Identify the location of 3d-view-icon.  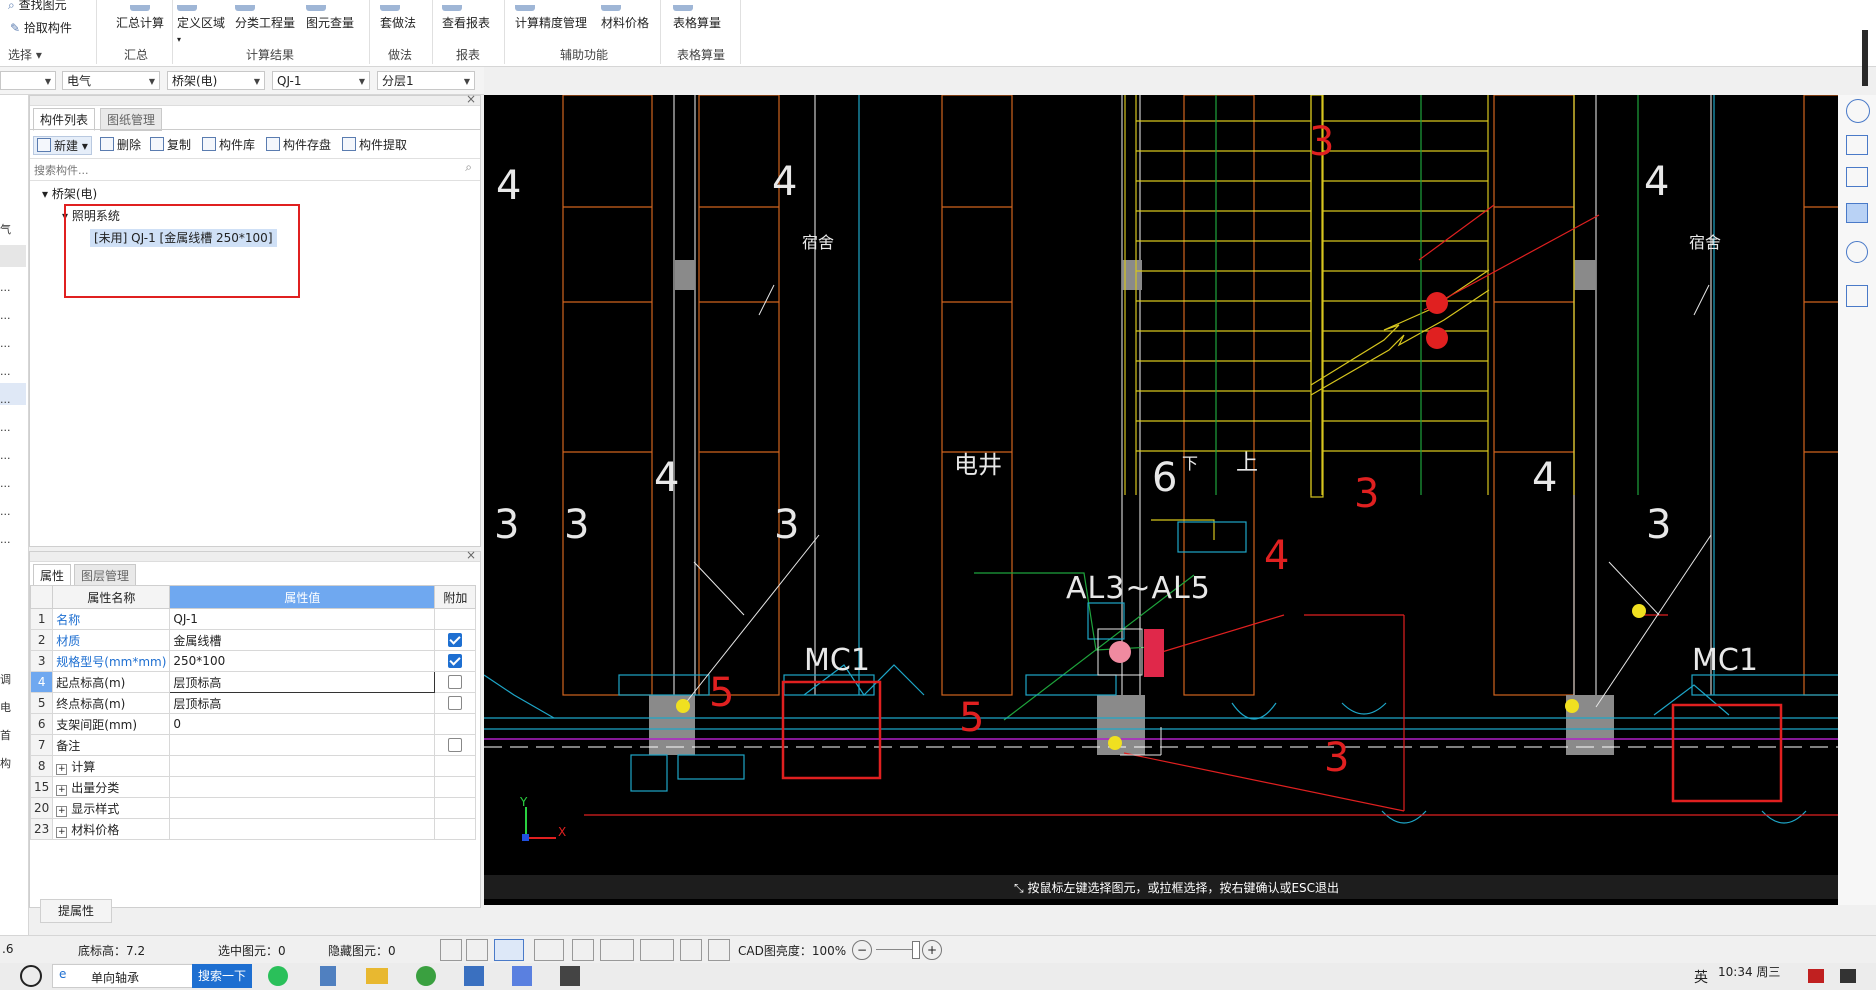
(1857, 145).